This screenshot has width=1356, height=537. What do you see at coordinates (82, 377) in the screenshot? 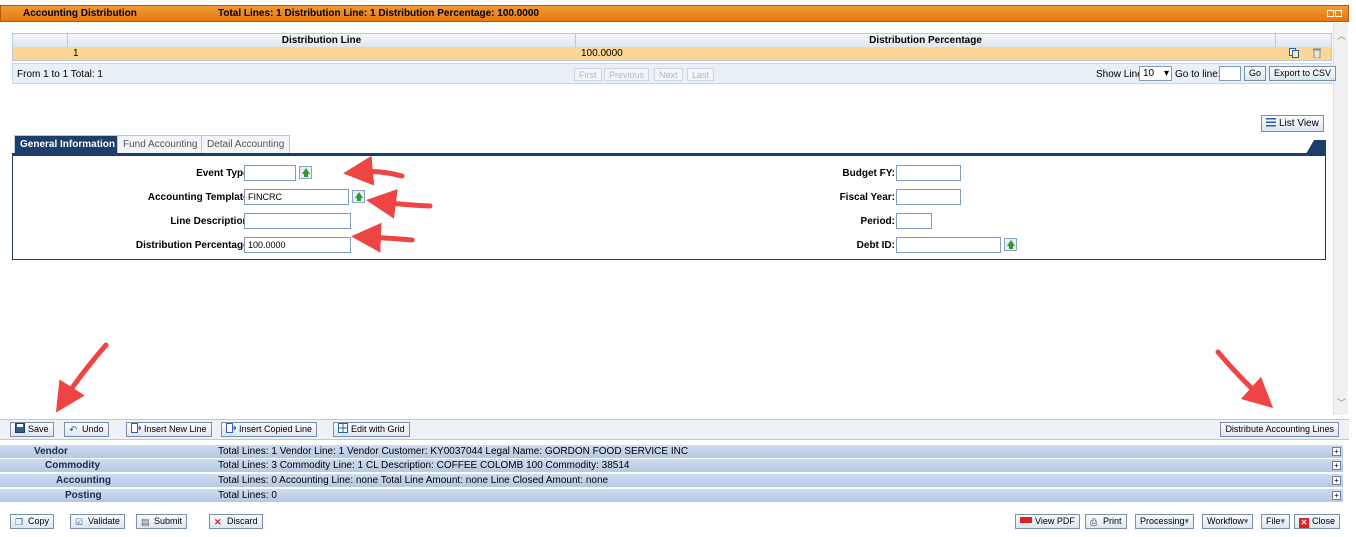
I see `arrow-save` at bounding box center [82, 377].